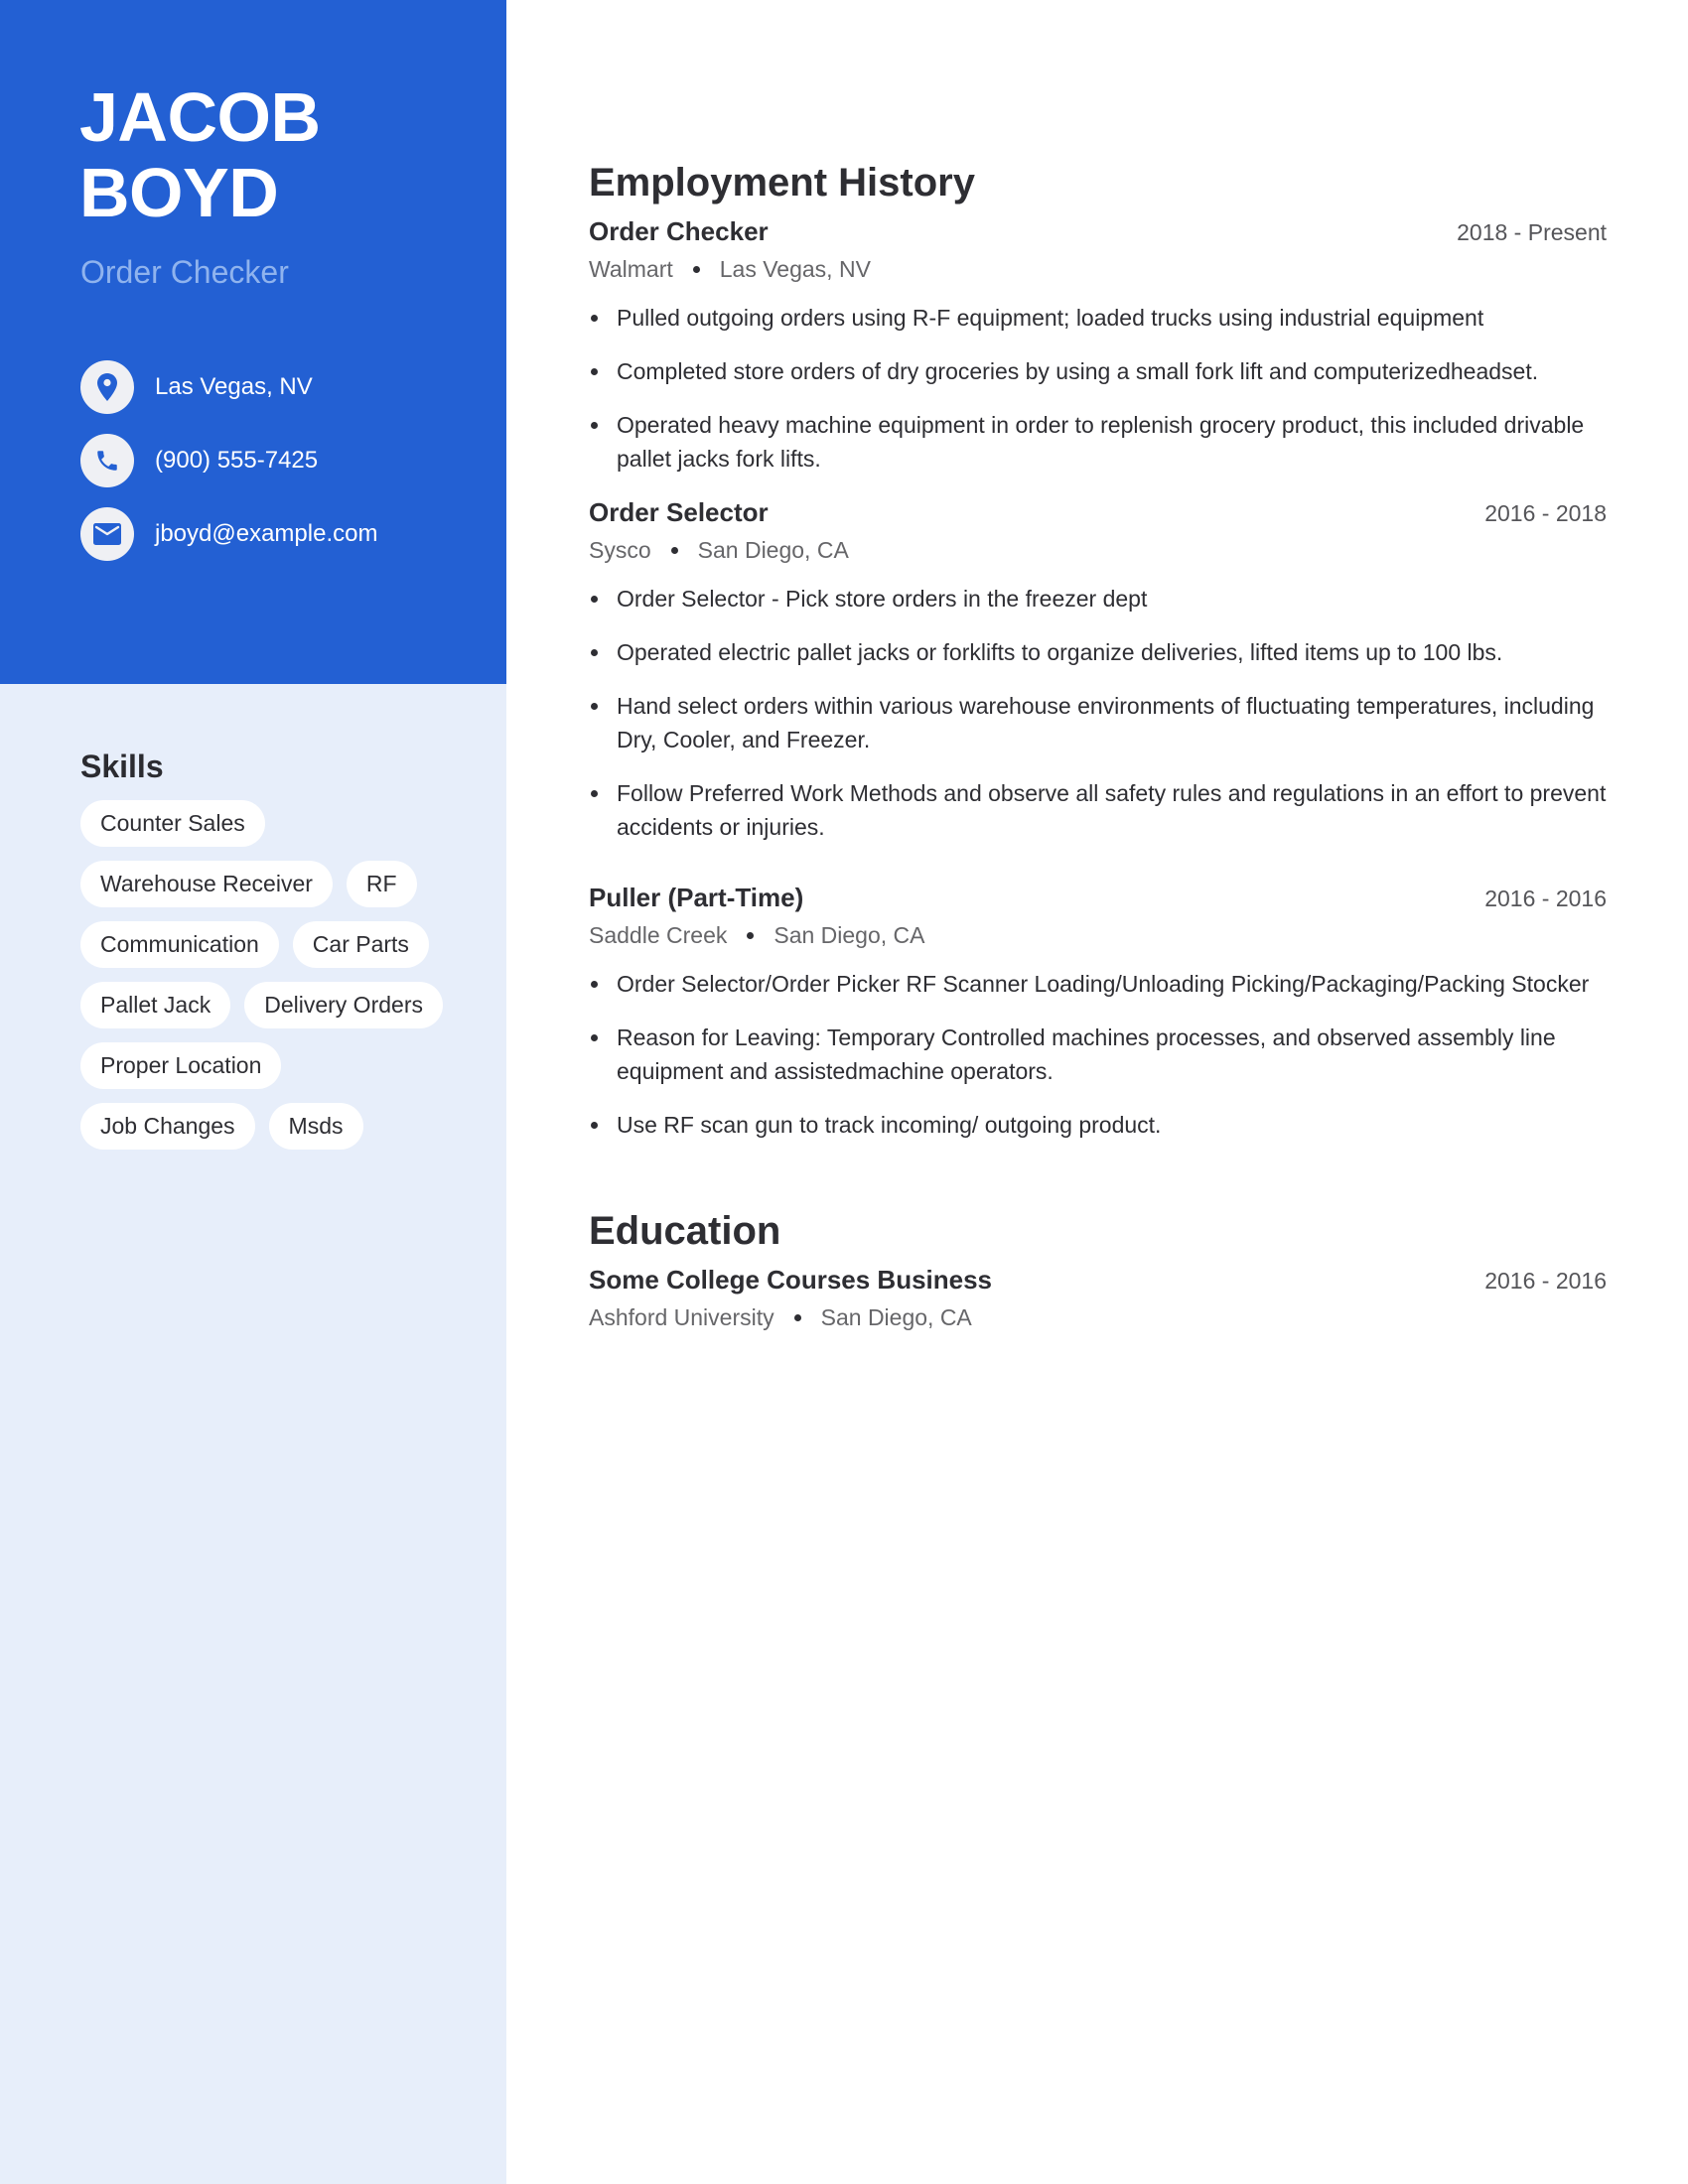 The image size is (1688, 2184). Describe the element at coordinates (266, 534) in the screenshot. I see `contact-email-text: jboyd@example.com` at that location.